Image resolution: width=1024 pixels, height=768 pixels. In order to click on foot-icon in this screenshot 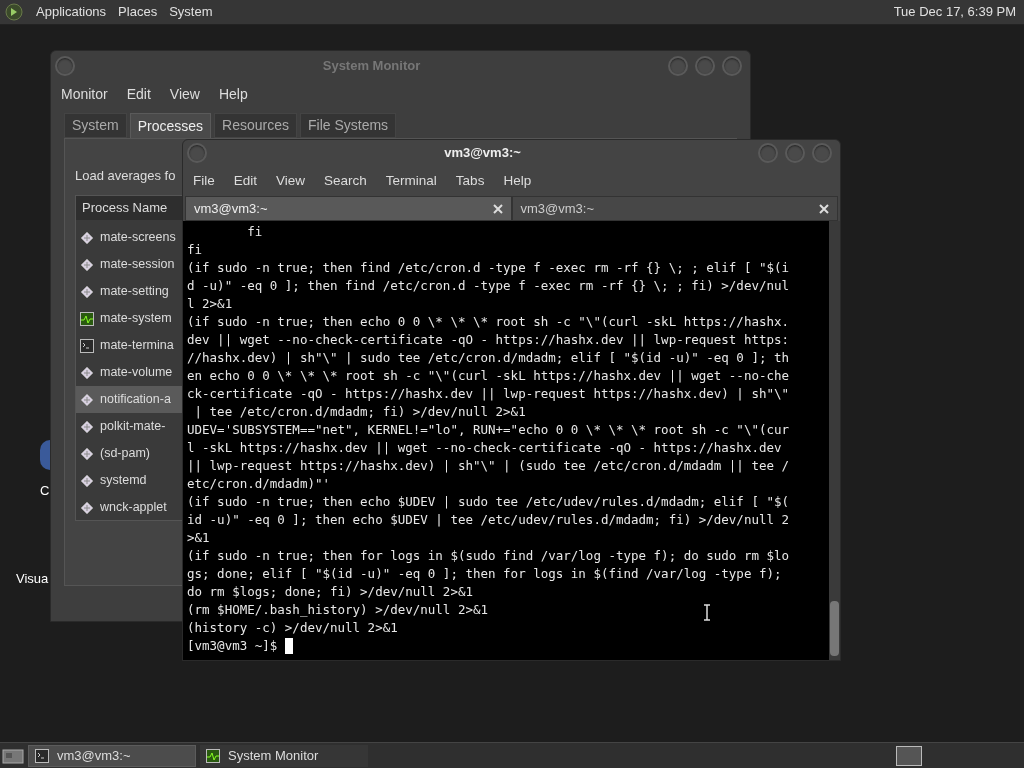, I will do `click(14, 12)`.